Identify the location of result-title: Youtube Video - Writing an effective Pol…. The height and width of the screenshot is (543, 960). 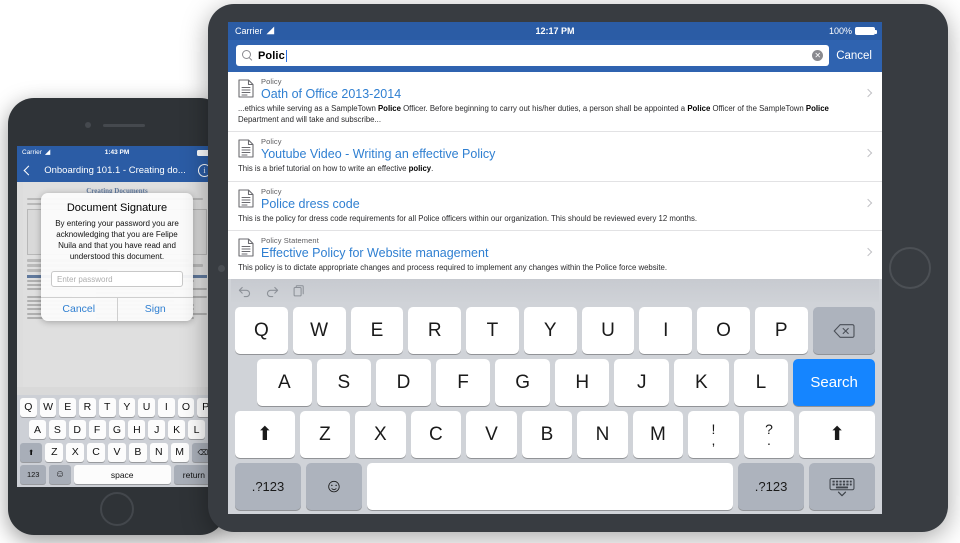
(558, 154).